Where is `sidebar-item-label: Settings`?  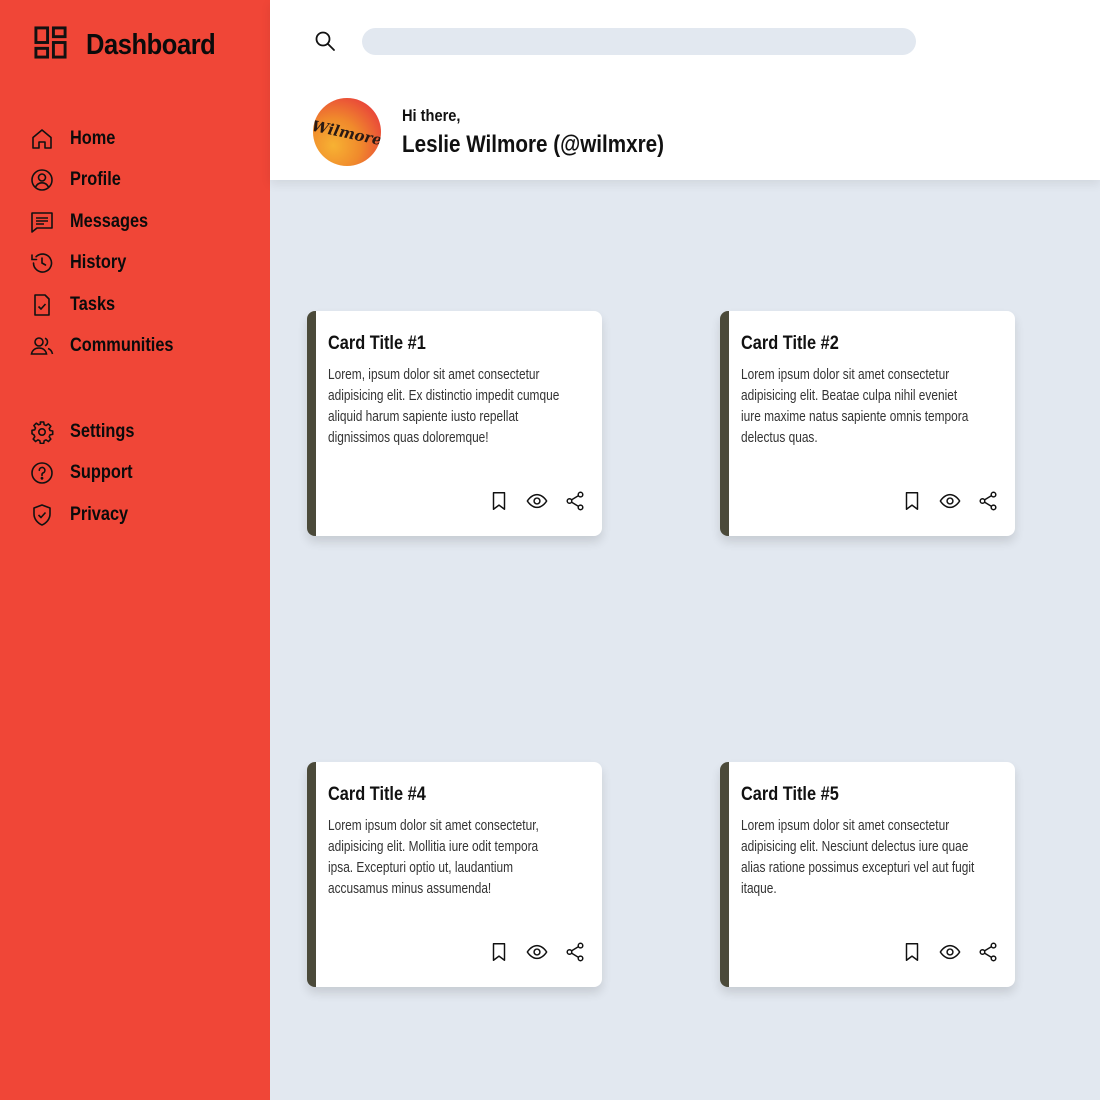
sidebar-item-label: Settings is located at coordinates (102, 431).